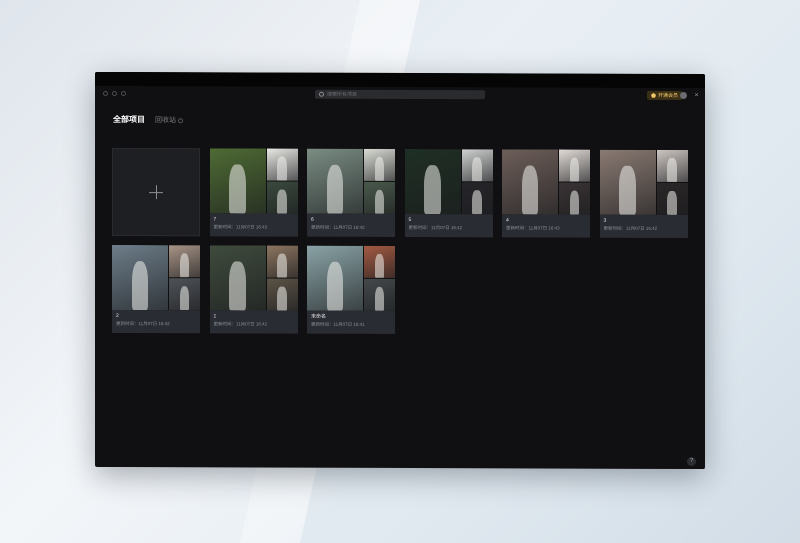  I want to click on project-card: 7 更新时间：11月07日 16:43, so click(253, 192).